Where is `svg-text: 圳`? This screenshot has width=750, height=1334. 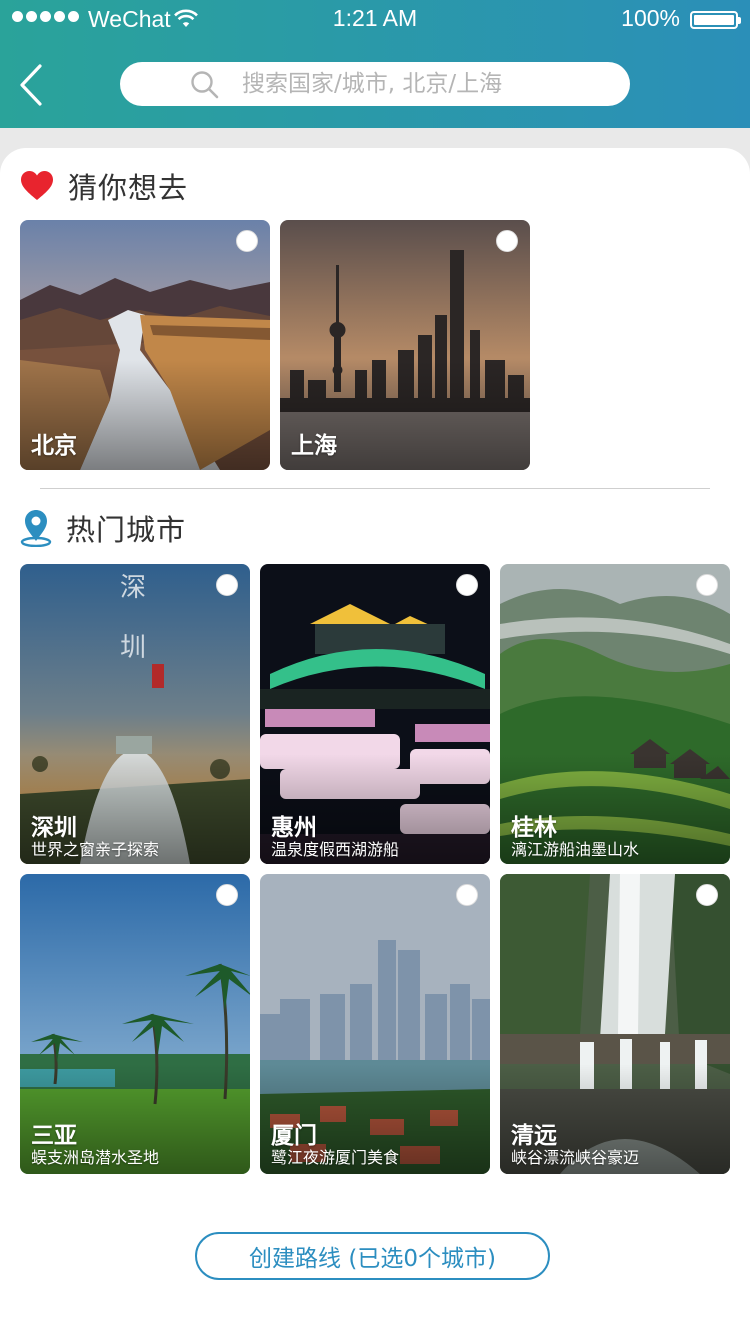 svg-text: 圳 is located at coordinates (133, 648).